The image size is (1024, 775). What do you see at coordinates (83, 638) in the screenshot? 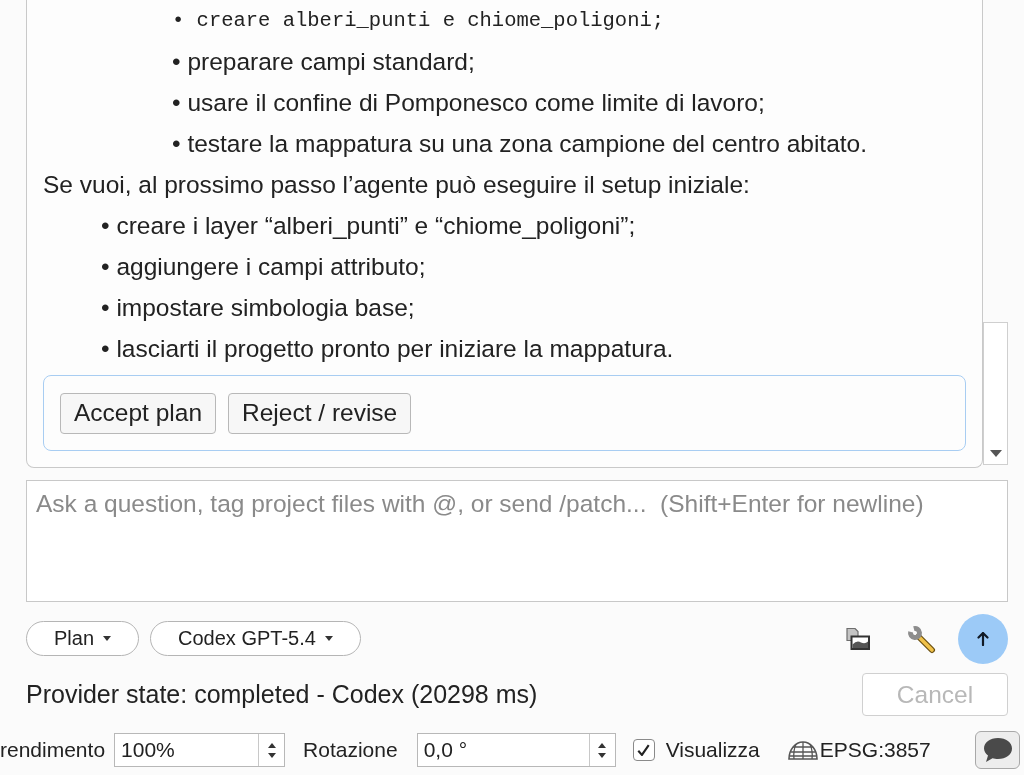
I see `dropdown-button: Plan` at bounding box center [83, 638].